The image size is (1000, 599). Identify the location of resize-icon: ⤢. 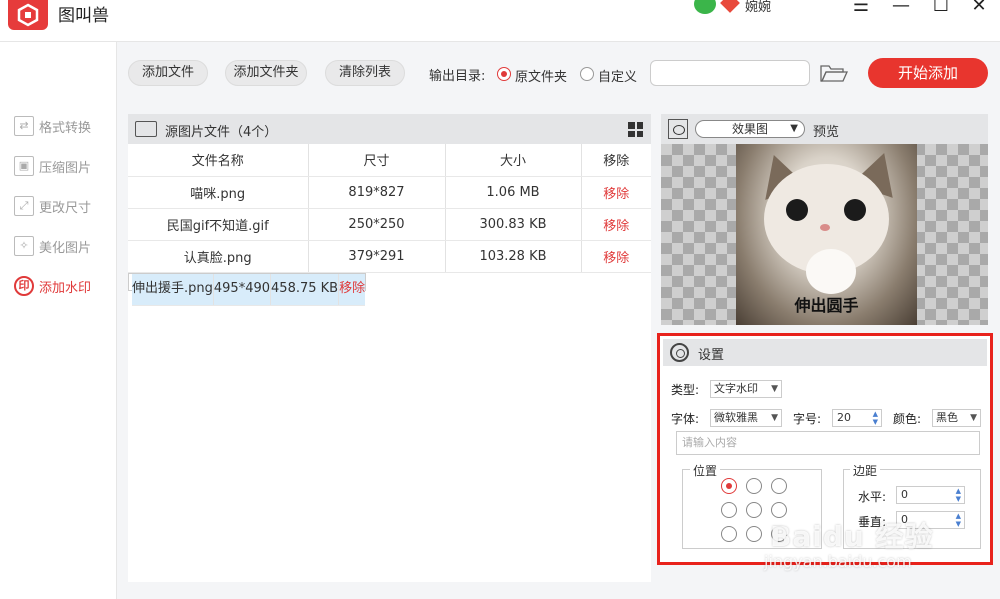
(24, 206).